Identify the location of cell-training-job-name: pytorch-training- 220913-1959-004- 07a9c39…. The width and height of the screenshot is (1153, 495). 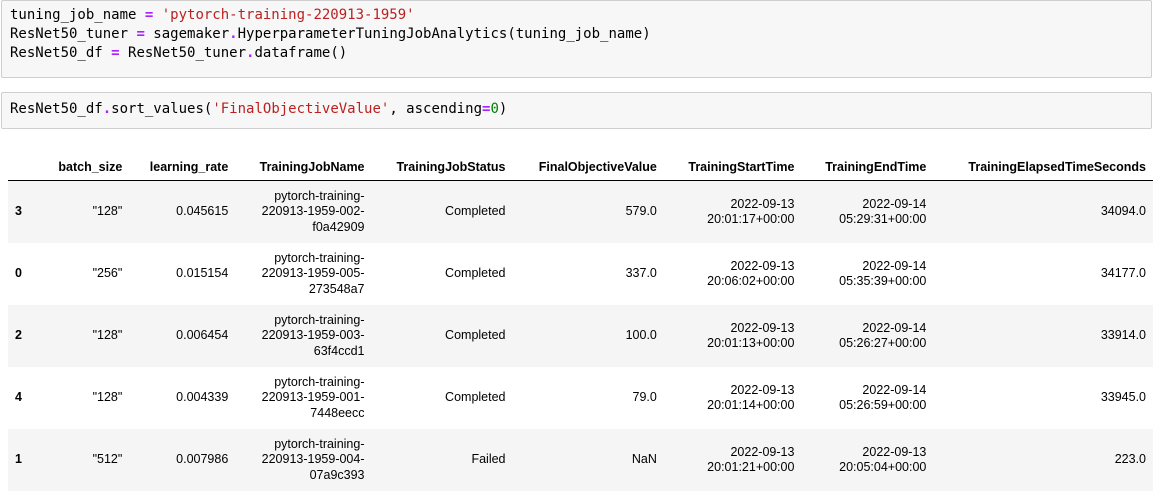
(303, 460).